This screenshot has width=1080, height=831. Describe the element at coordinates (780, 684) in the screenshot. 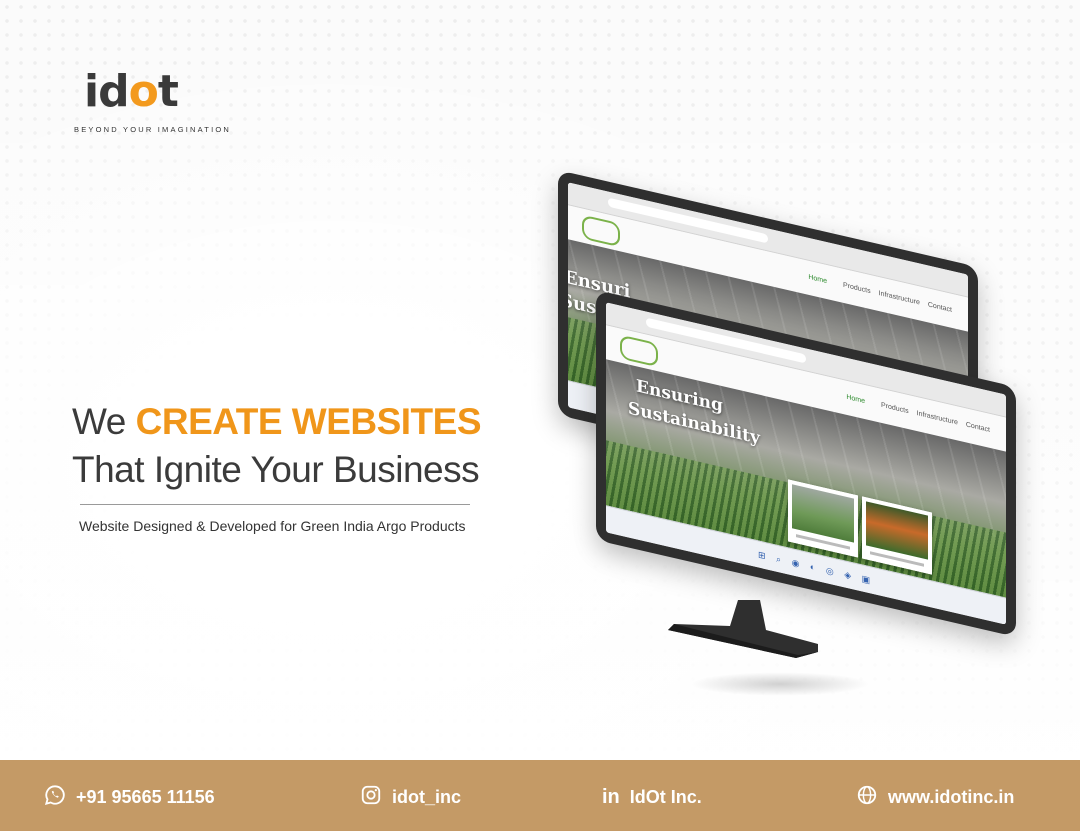

I see `stand-shadow` at that location.